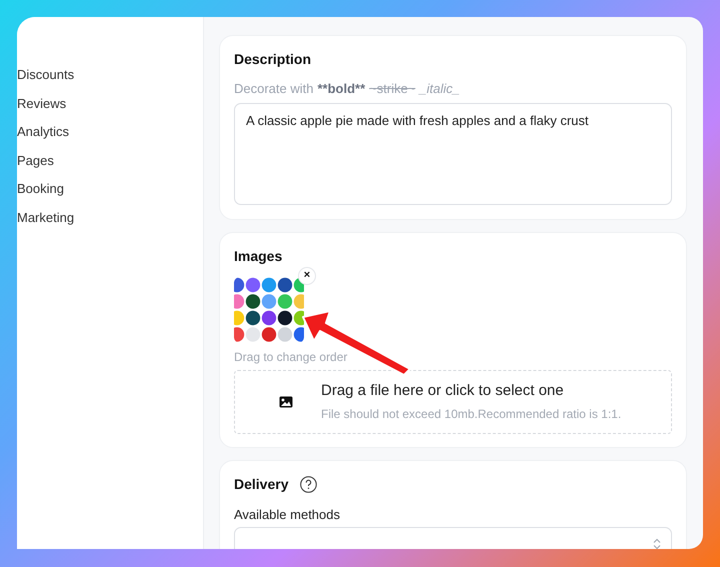 This screenshot has height=567, width=720. Describe the element at coordinates (261, 484) in the screenshot. I see `section-title: Delivery` at that location.